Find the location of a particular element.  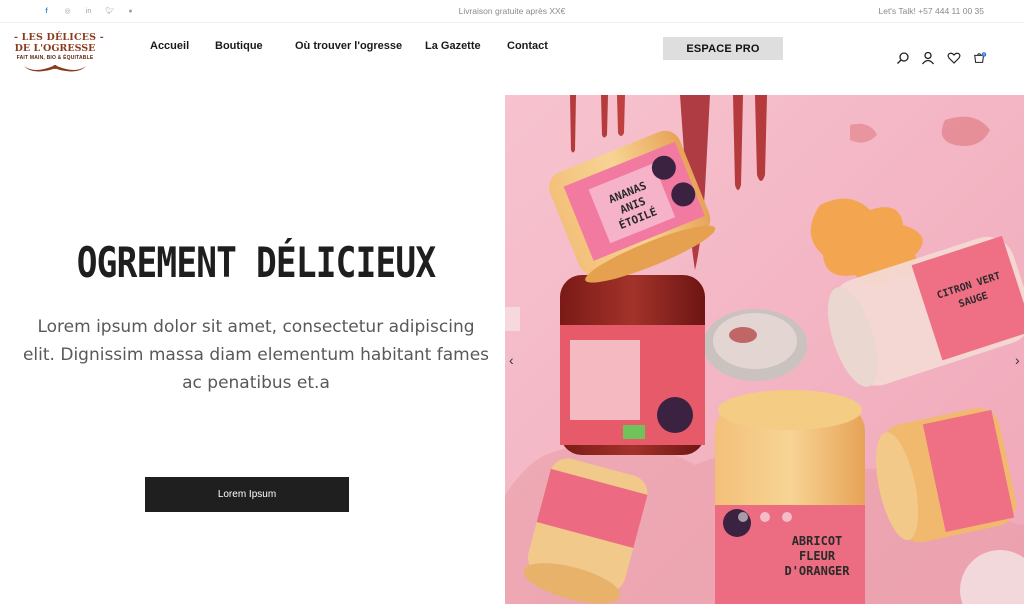

hero-title: OGREMENT DÉLICIEUX is located at coordinates (256, 262).